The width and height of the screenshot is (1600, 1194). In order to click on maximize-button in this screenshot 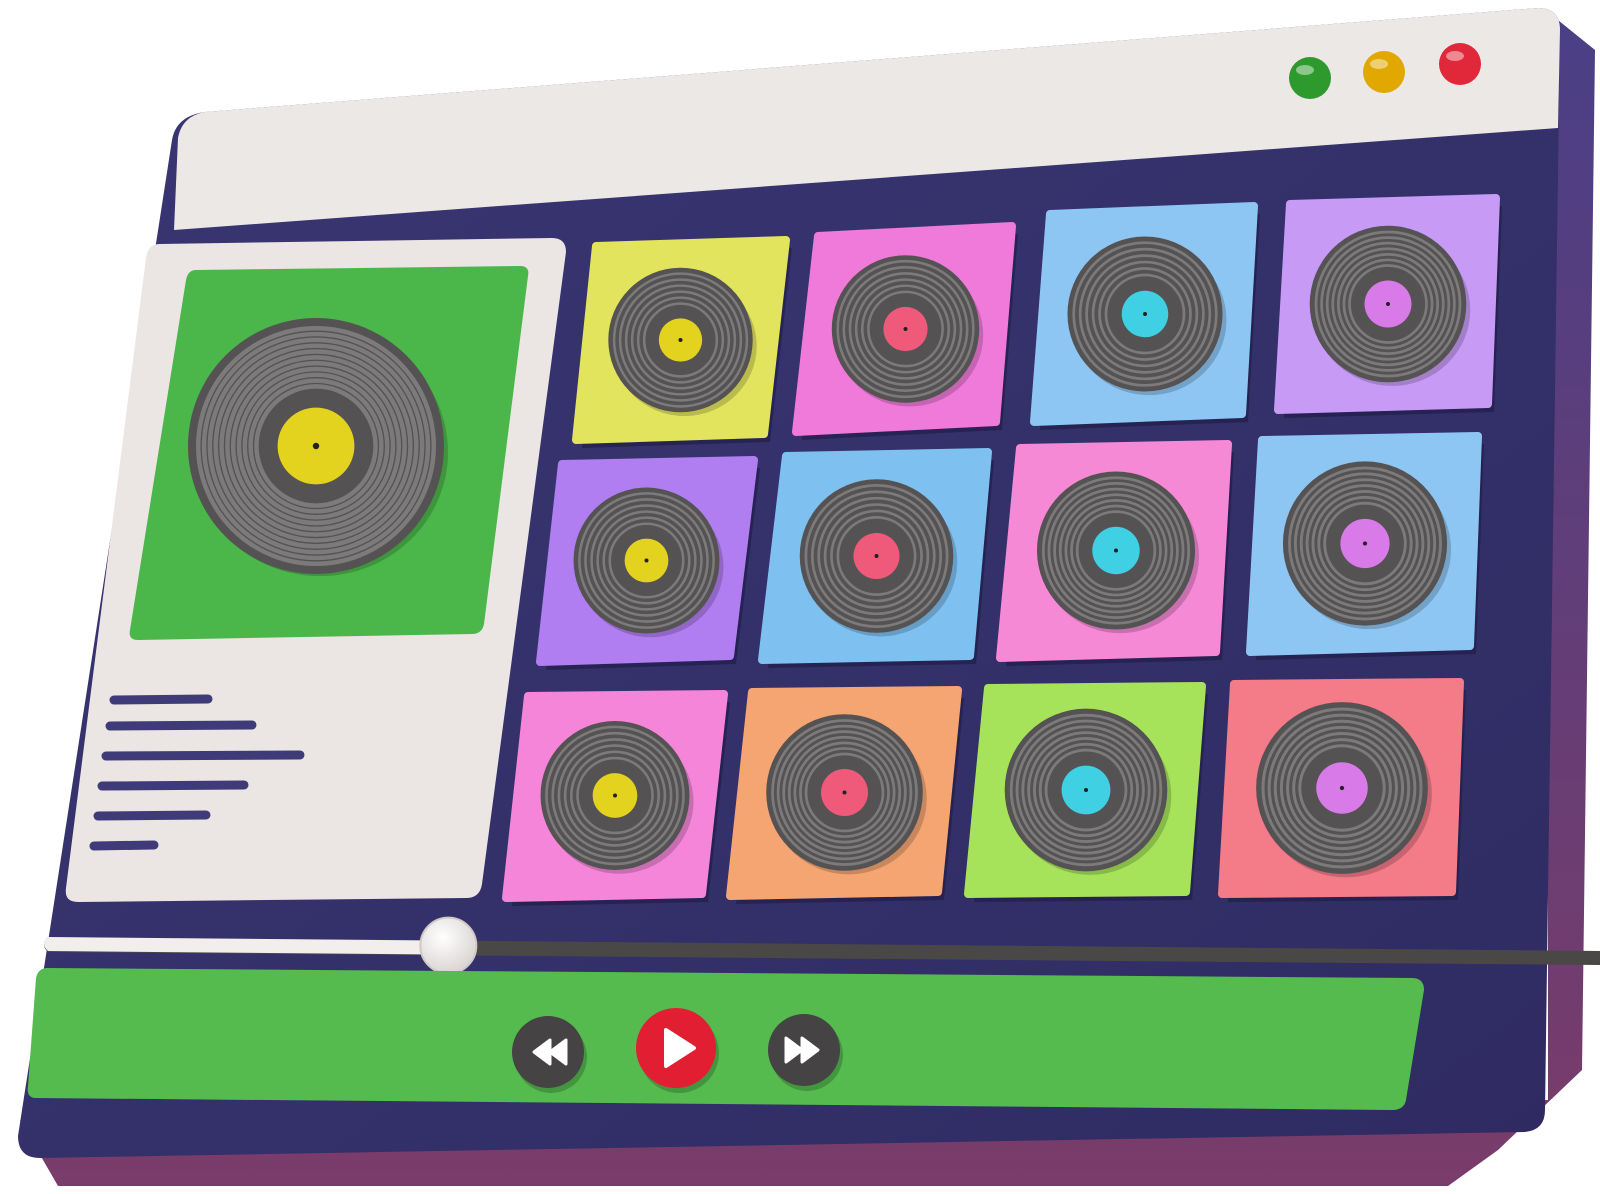, I will do `click(1310, 78)`.